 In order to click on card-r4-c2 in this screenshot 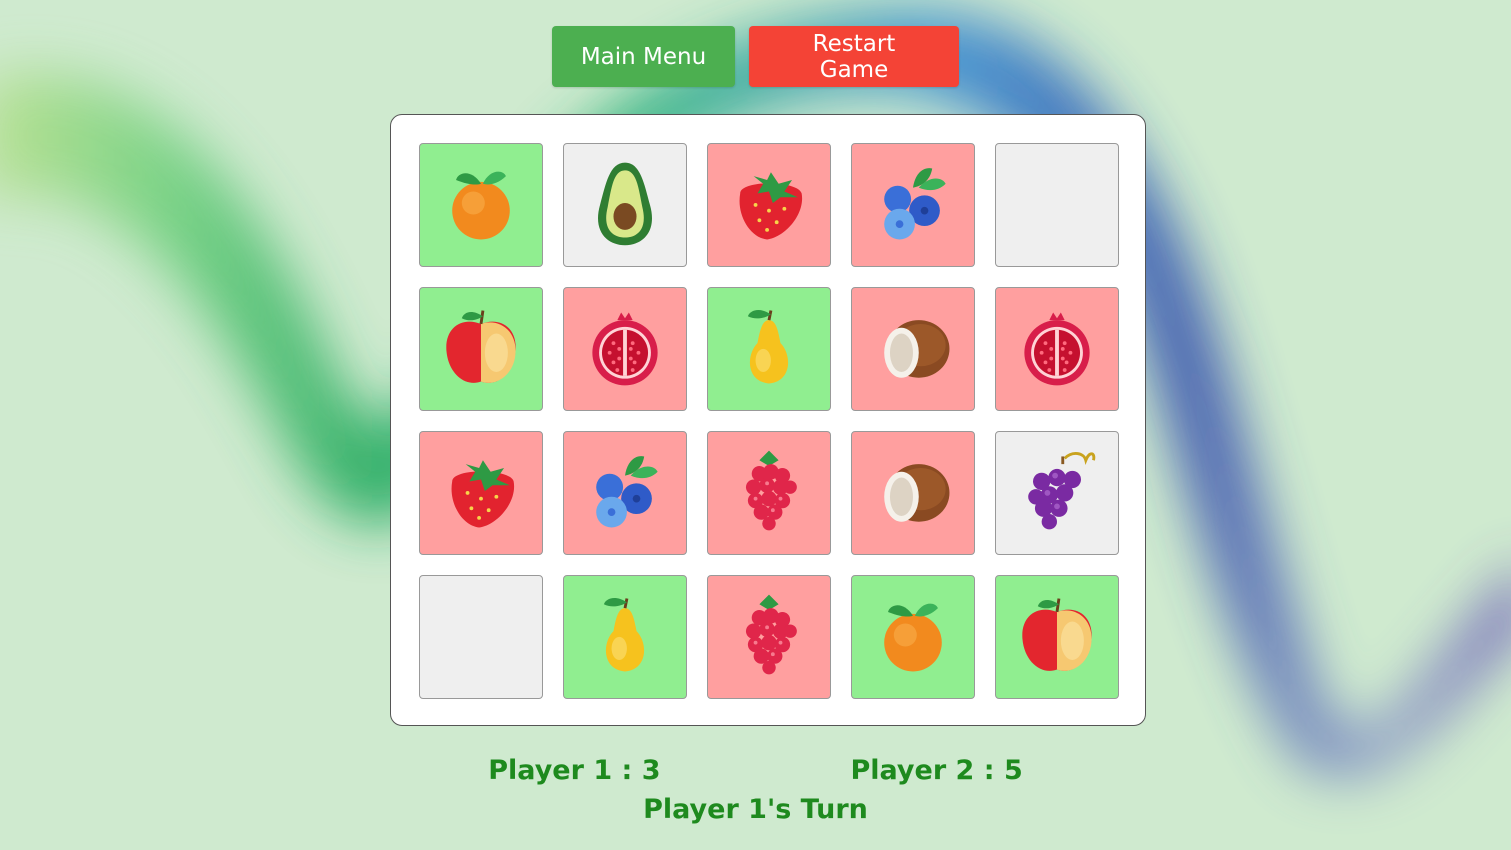, I will do `click(625, 637)`.